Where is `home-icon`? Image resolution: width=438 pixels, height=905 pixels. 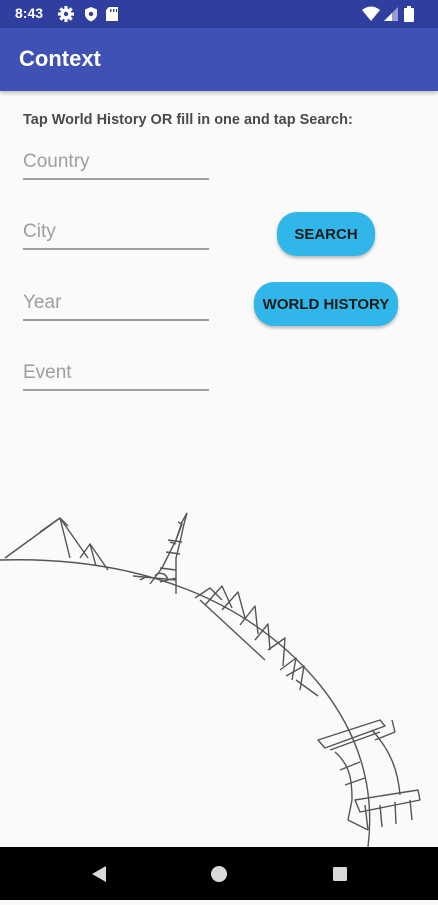 home-icon is located at coordinates (219, 874).